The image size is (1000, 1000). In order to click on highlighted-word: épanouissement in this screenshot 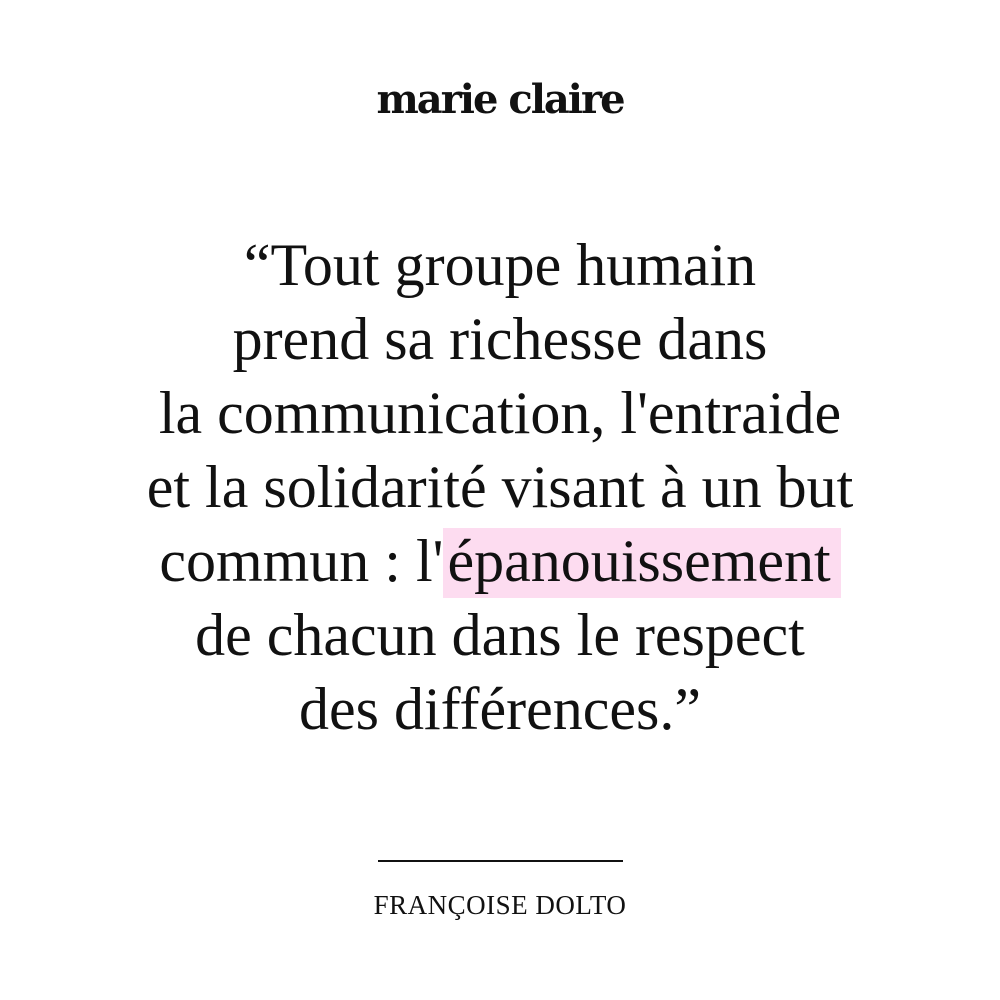, I will do `click(642, 563)`.